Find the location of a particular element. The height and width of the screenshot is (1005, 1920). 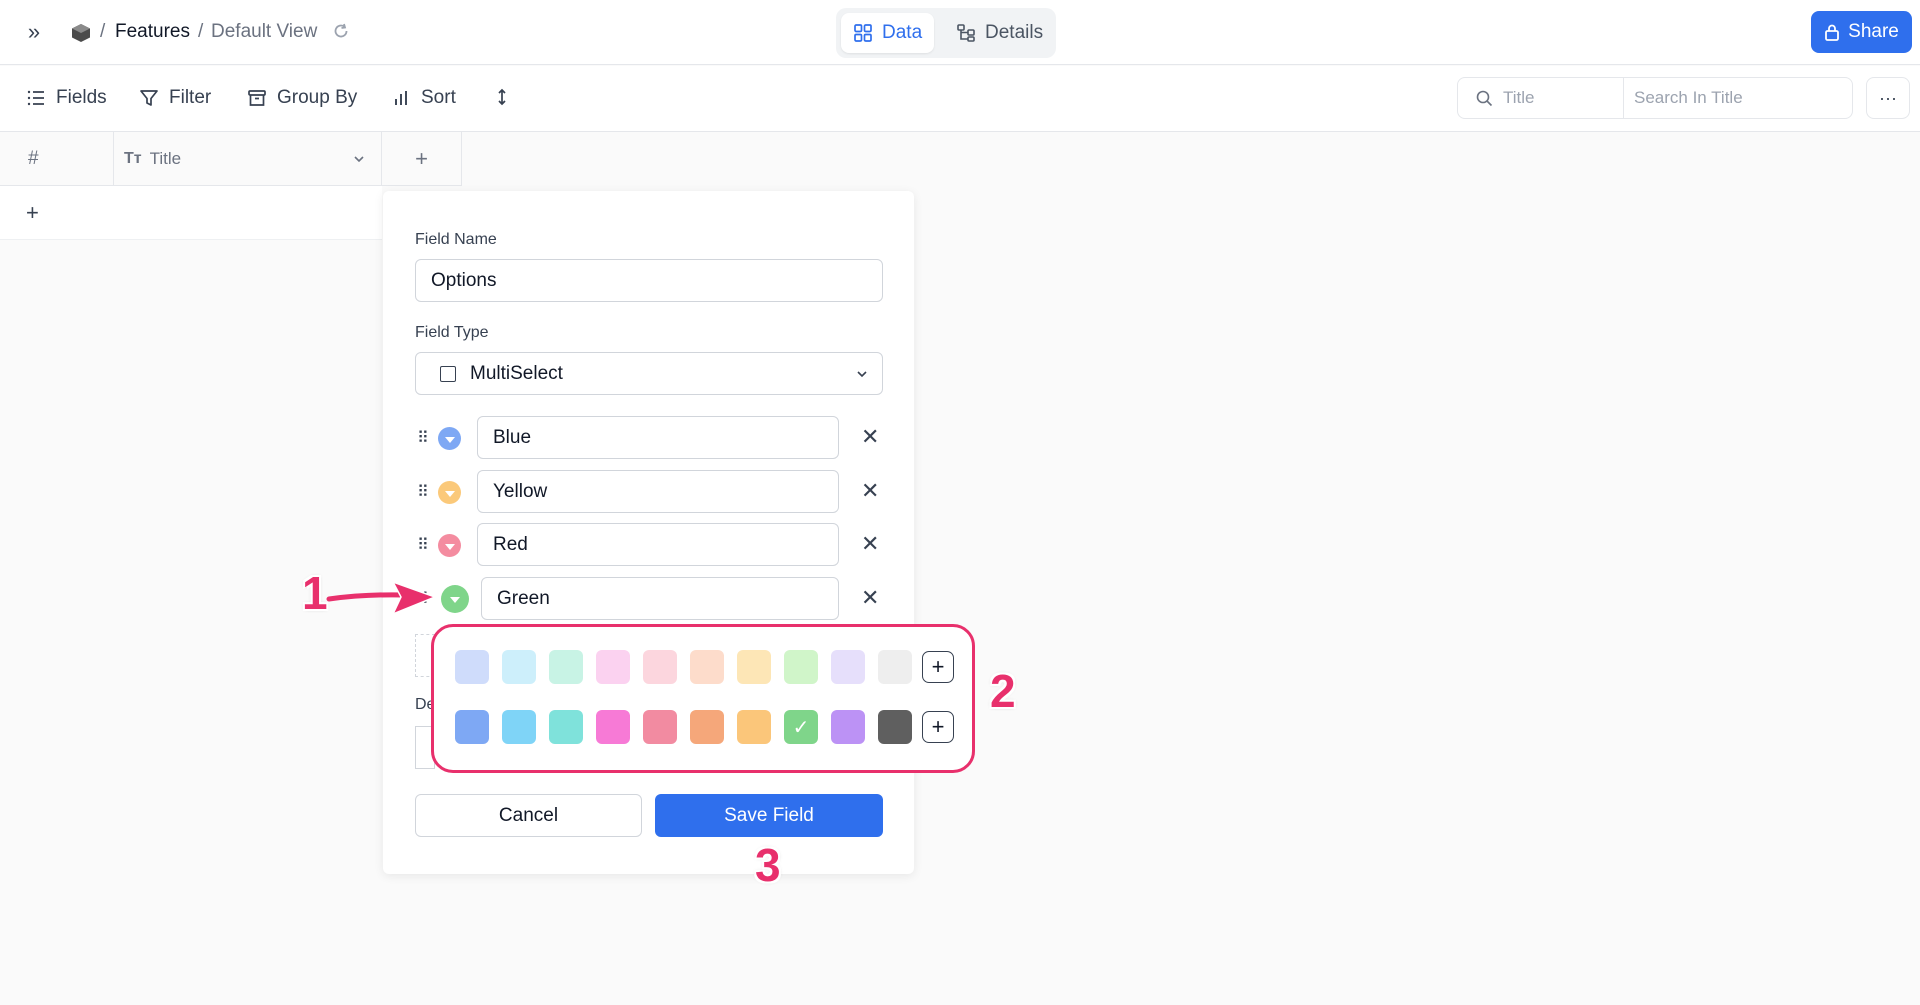

field-name-label: Field Name is located at coordinates (456, 239).